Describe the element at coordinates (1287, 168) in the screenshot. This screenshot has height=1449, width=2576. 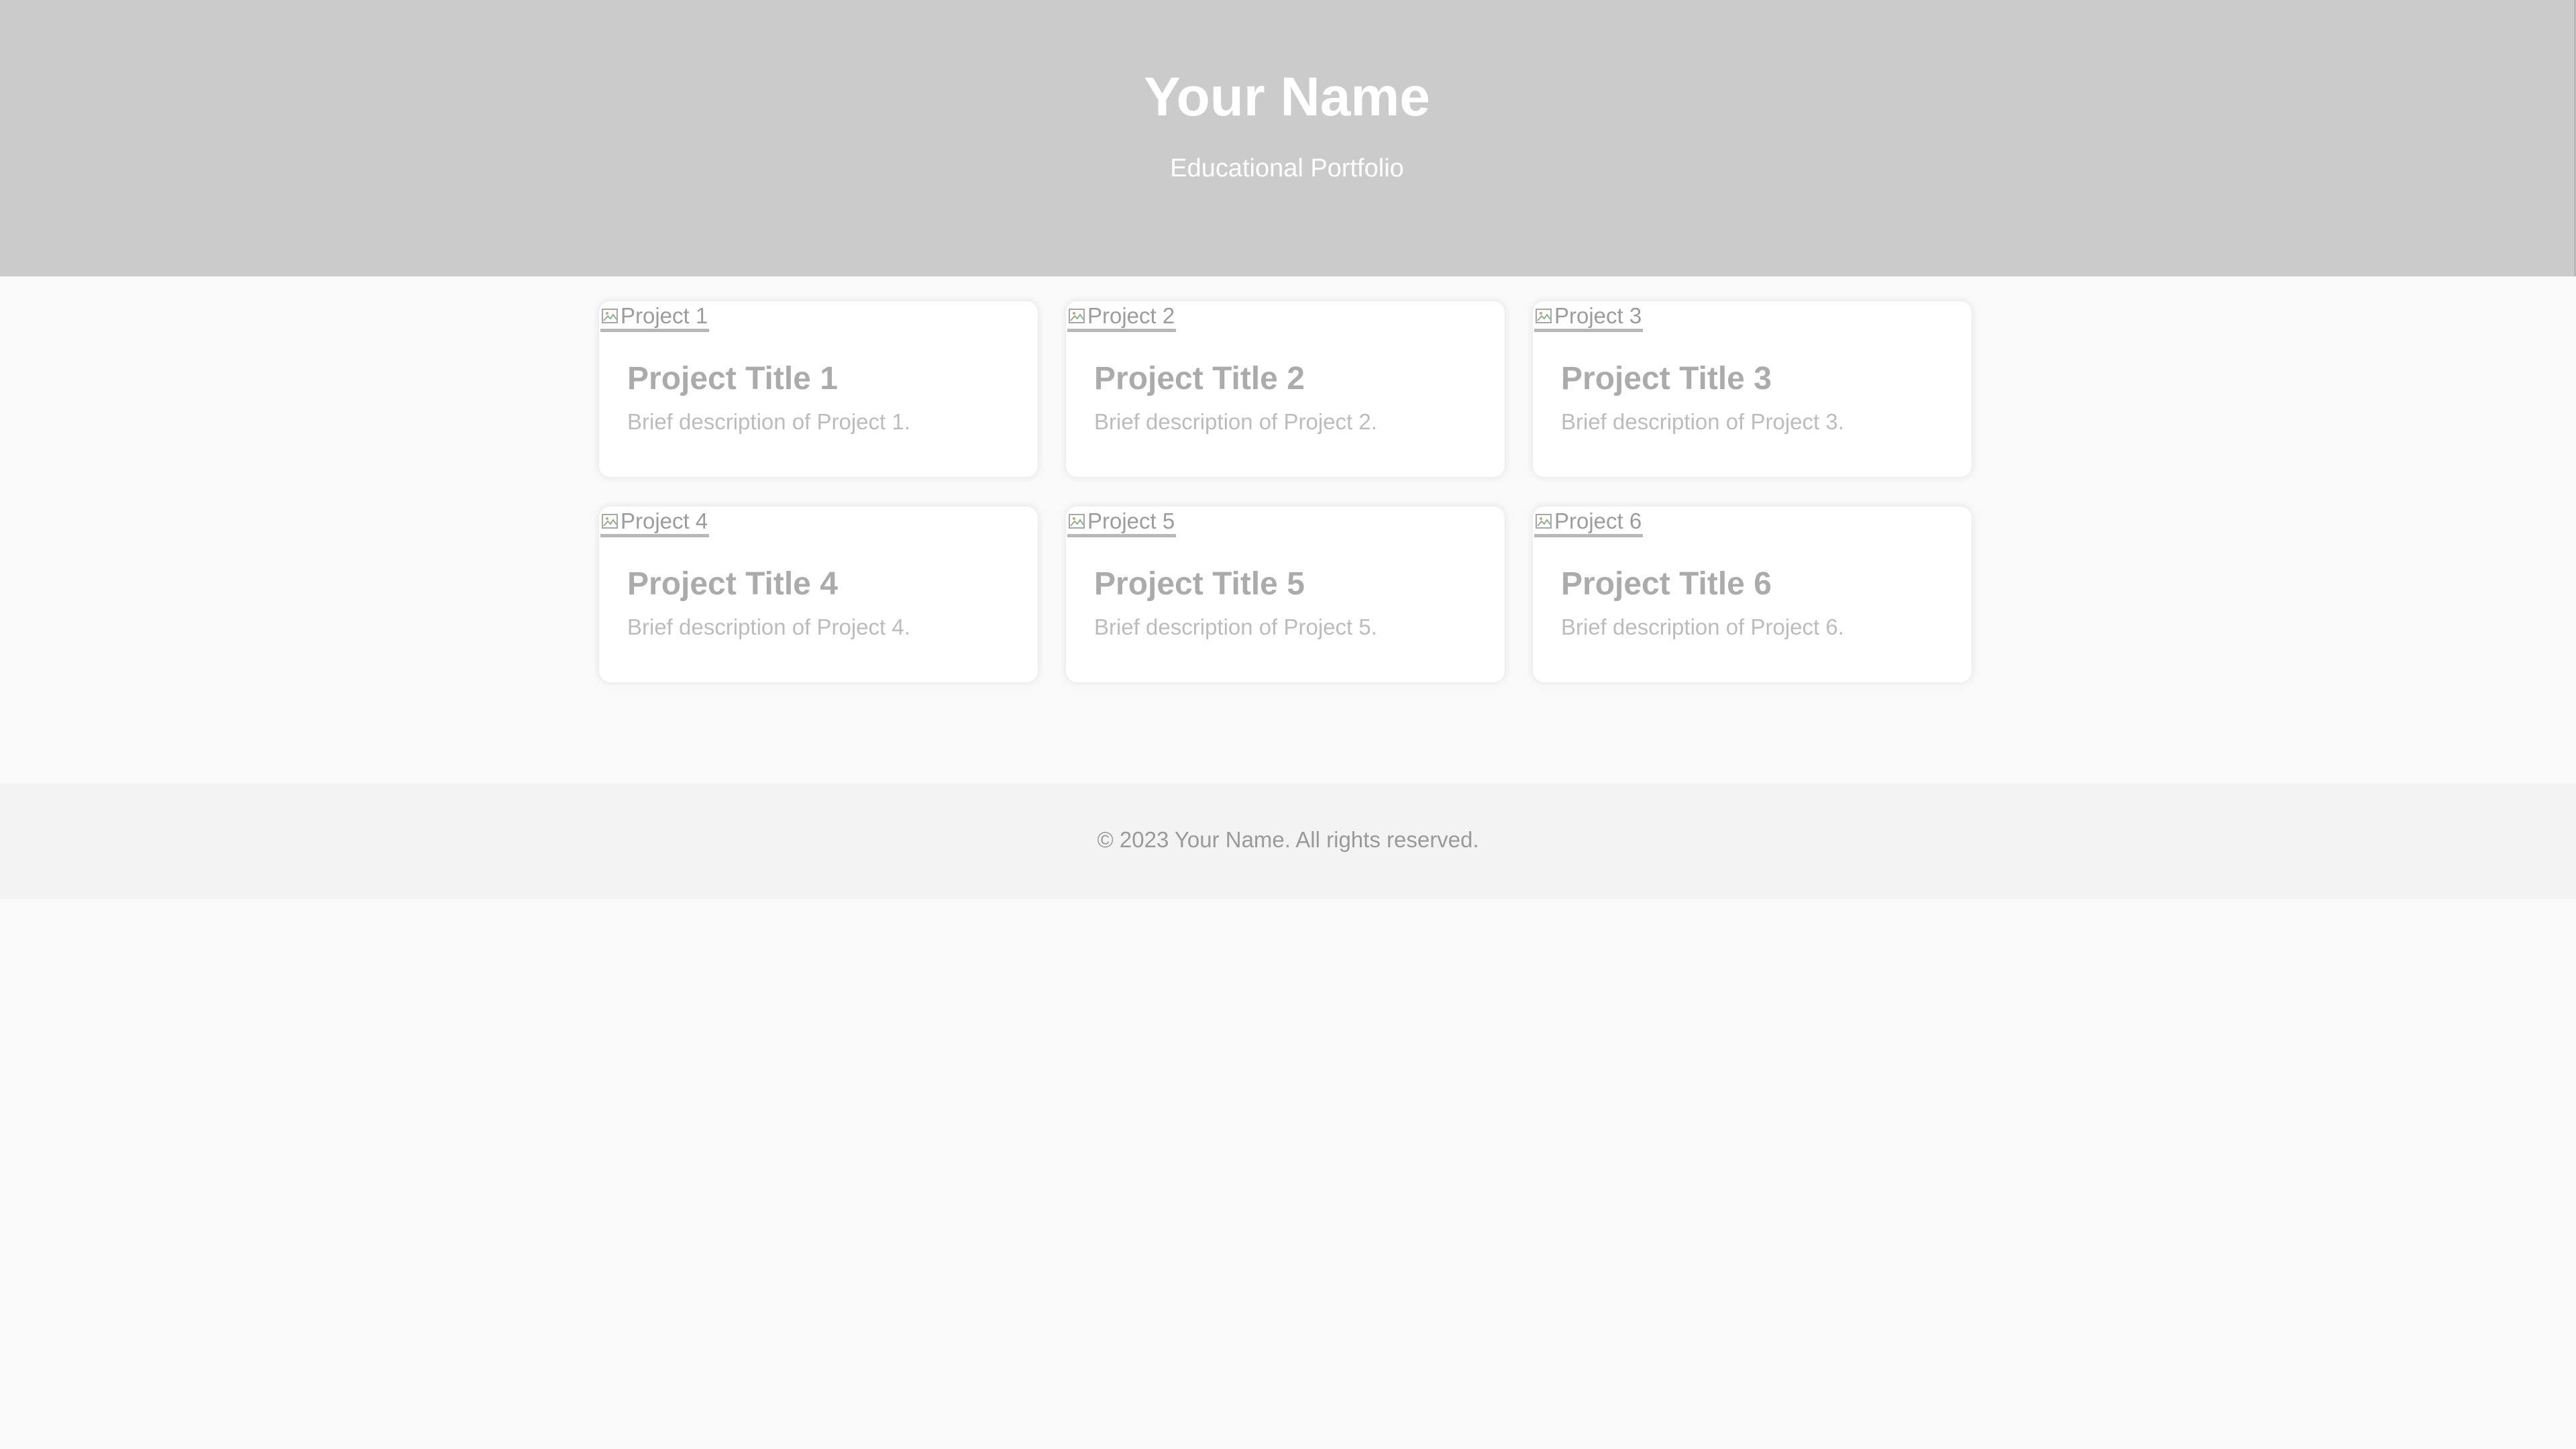
I see `site-subtitle: Educational Portfolio` at that location.